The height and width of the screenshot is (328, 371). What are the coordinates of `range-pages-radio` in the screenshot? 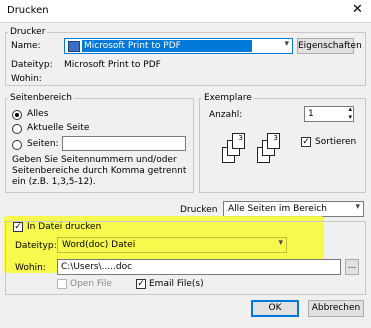 It's located at (17, 145).